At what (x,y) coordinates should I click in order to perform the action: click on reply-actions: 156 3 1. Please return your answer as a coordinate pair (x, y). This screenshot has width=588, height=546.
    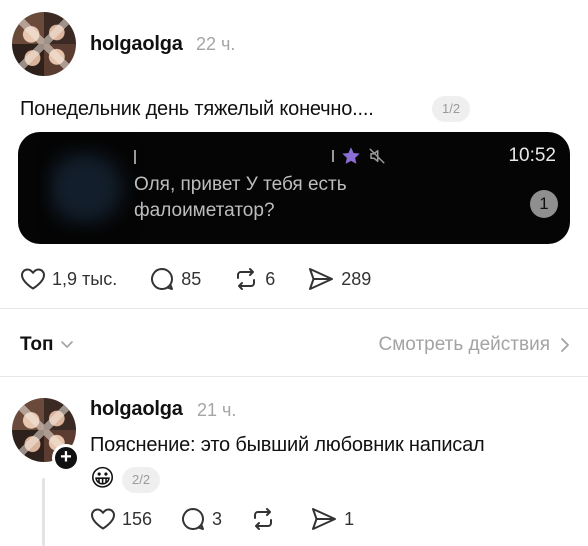
    Looking at the image, I should click on (222, 519).